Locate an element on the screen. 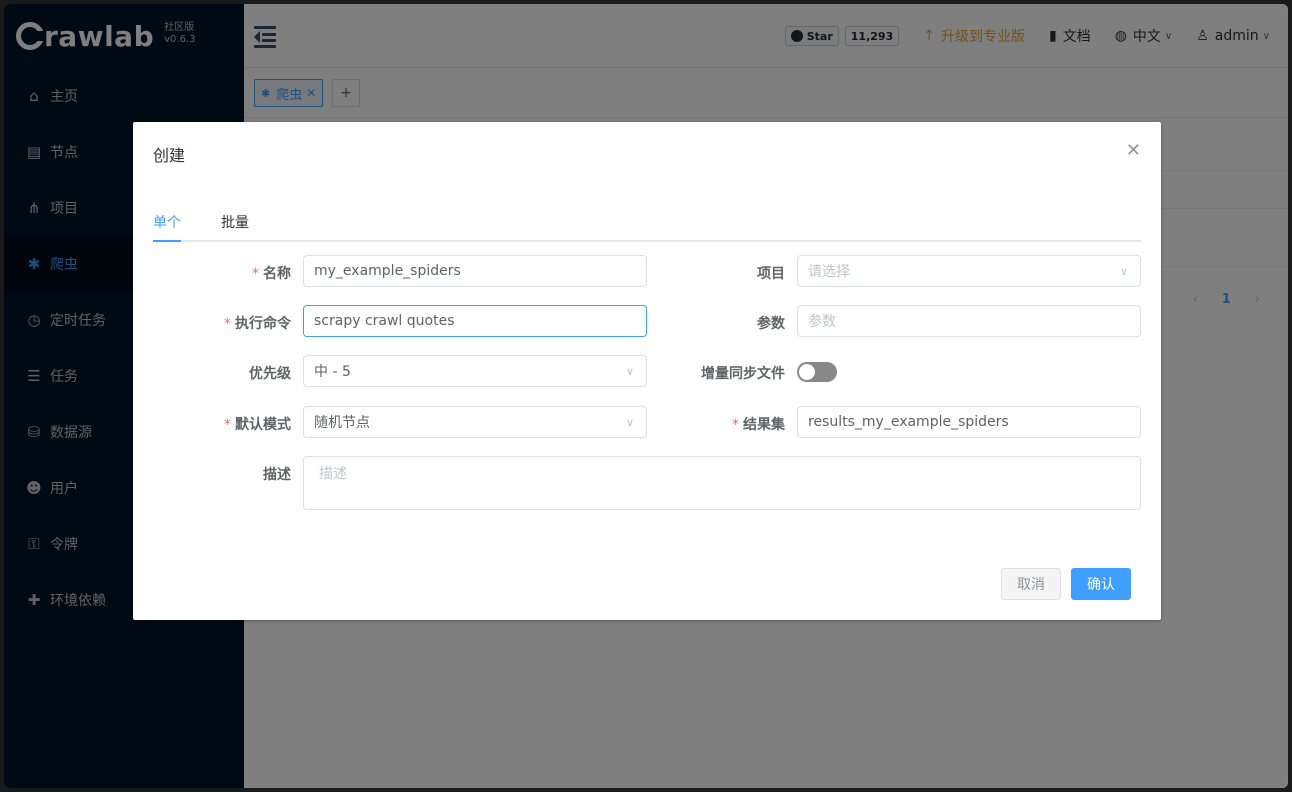  cancel-button: 取消 is located at coordinates (1031, 584).